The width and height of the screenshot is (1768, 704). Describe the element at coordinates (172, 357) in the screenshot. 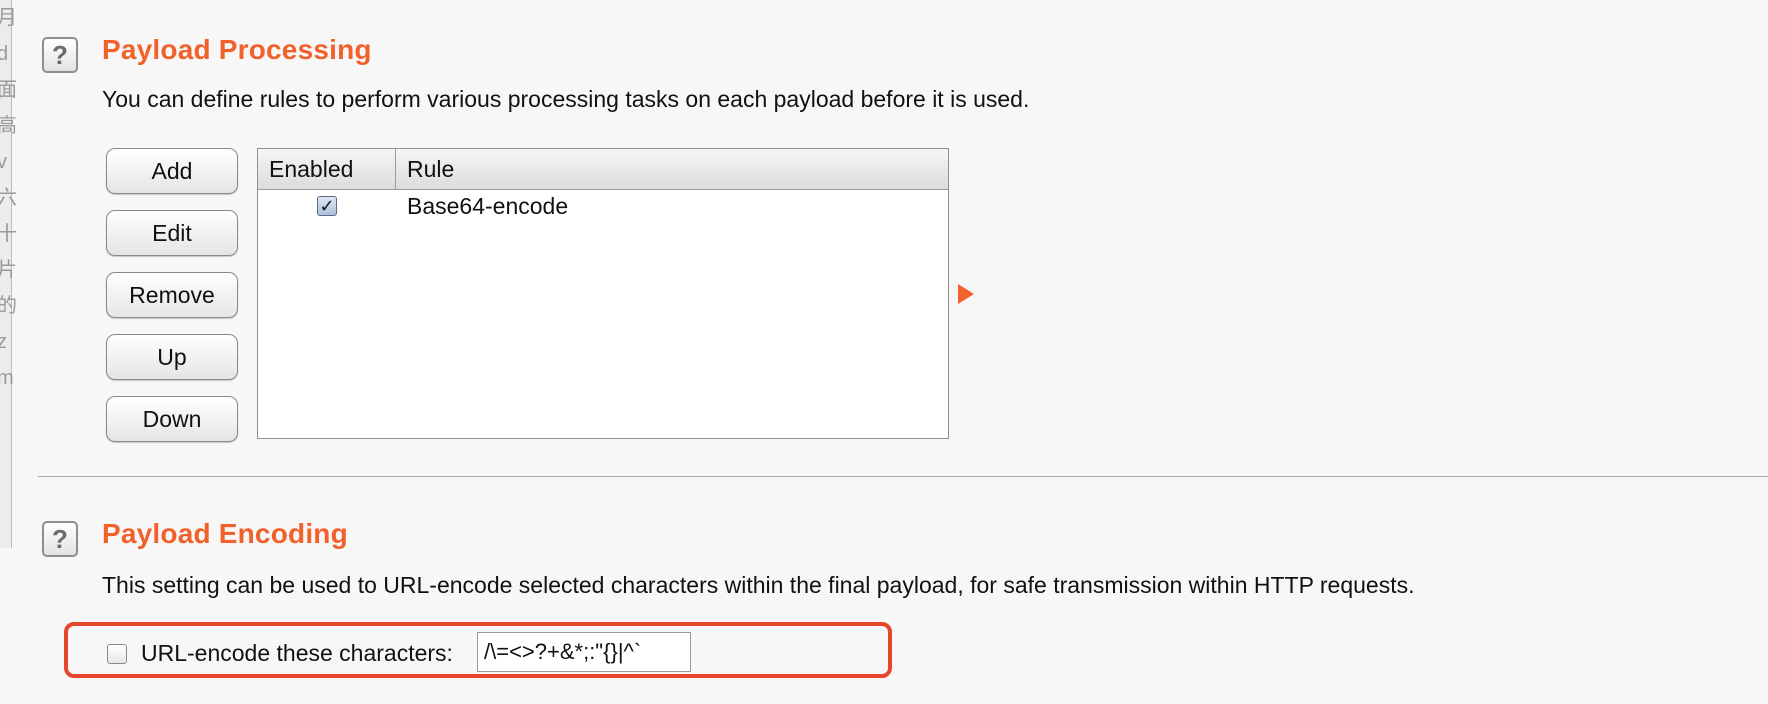

I see `up-button: Up` at that location.